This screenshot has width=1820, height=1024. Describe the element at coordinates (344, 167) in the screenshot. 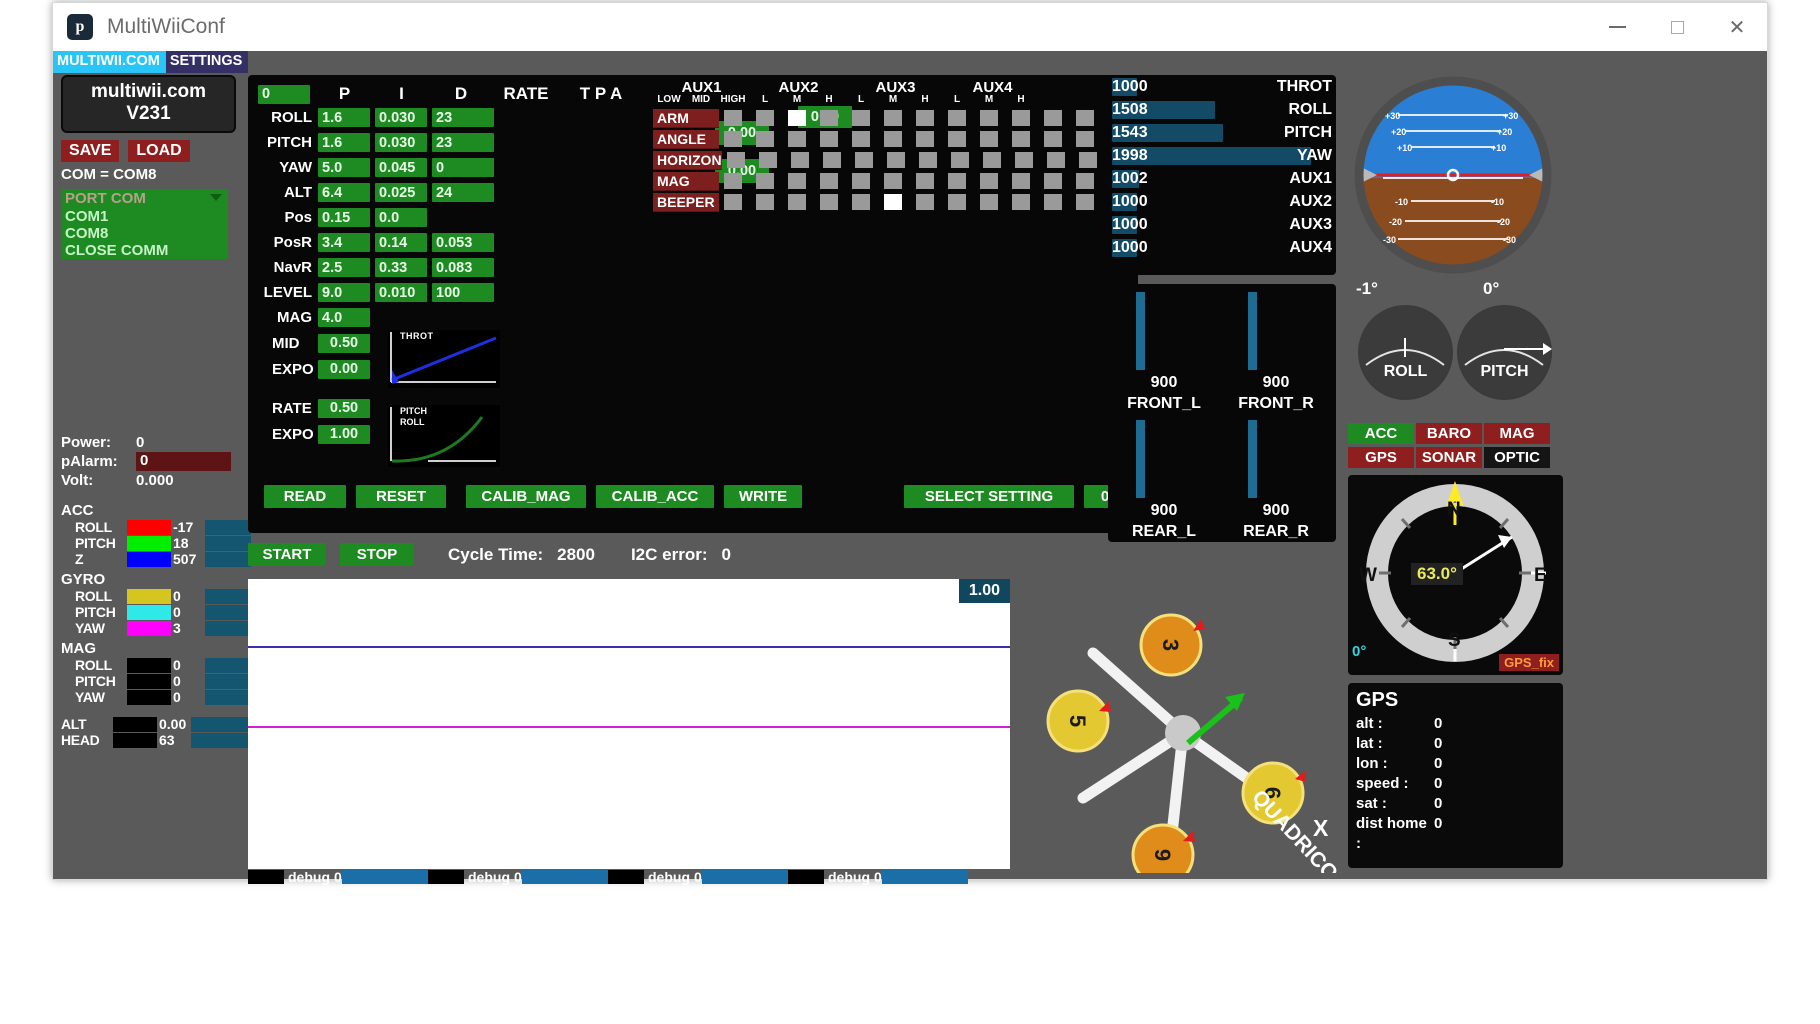

I see `pid-p-field: 5.0` at that location.